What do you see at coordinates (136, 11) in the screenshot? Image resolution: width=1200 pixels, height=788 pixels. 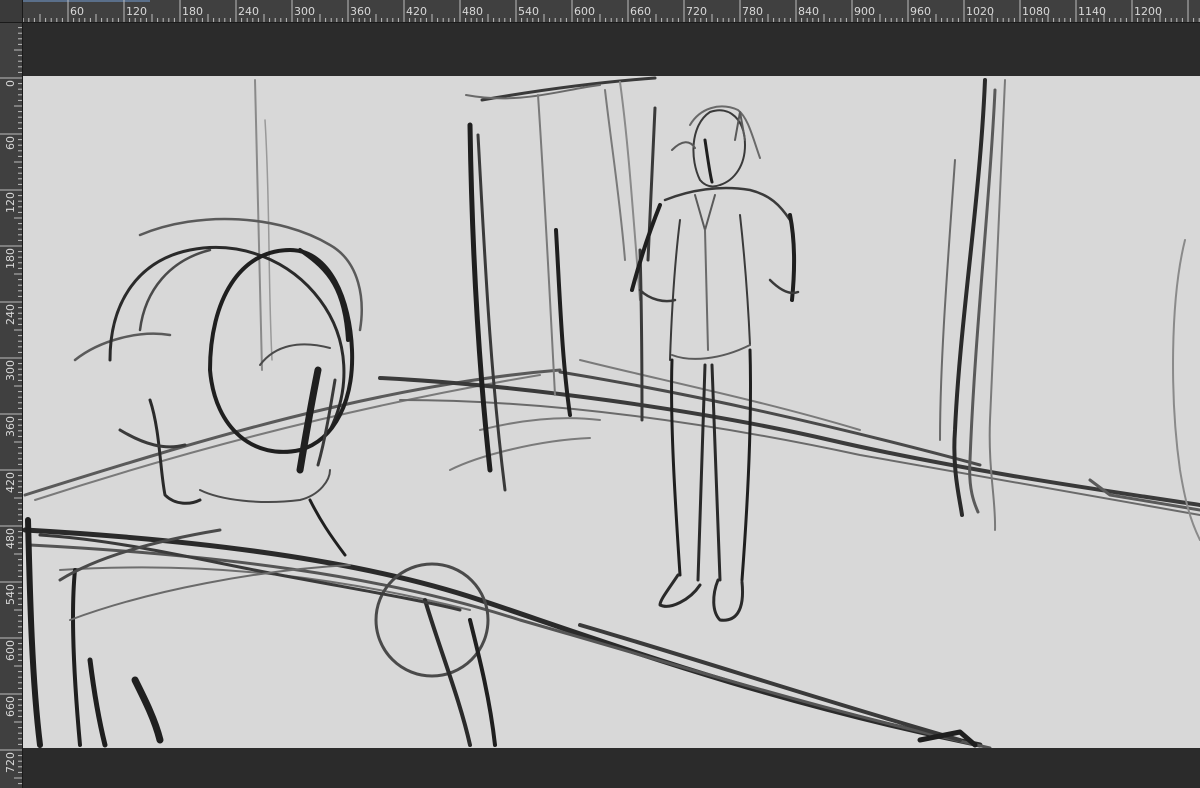 I see `ruler-label-h: 120` at bounding box center [136, 11].